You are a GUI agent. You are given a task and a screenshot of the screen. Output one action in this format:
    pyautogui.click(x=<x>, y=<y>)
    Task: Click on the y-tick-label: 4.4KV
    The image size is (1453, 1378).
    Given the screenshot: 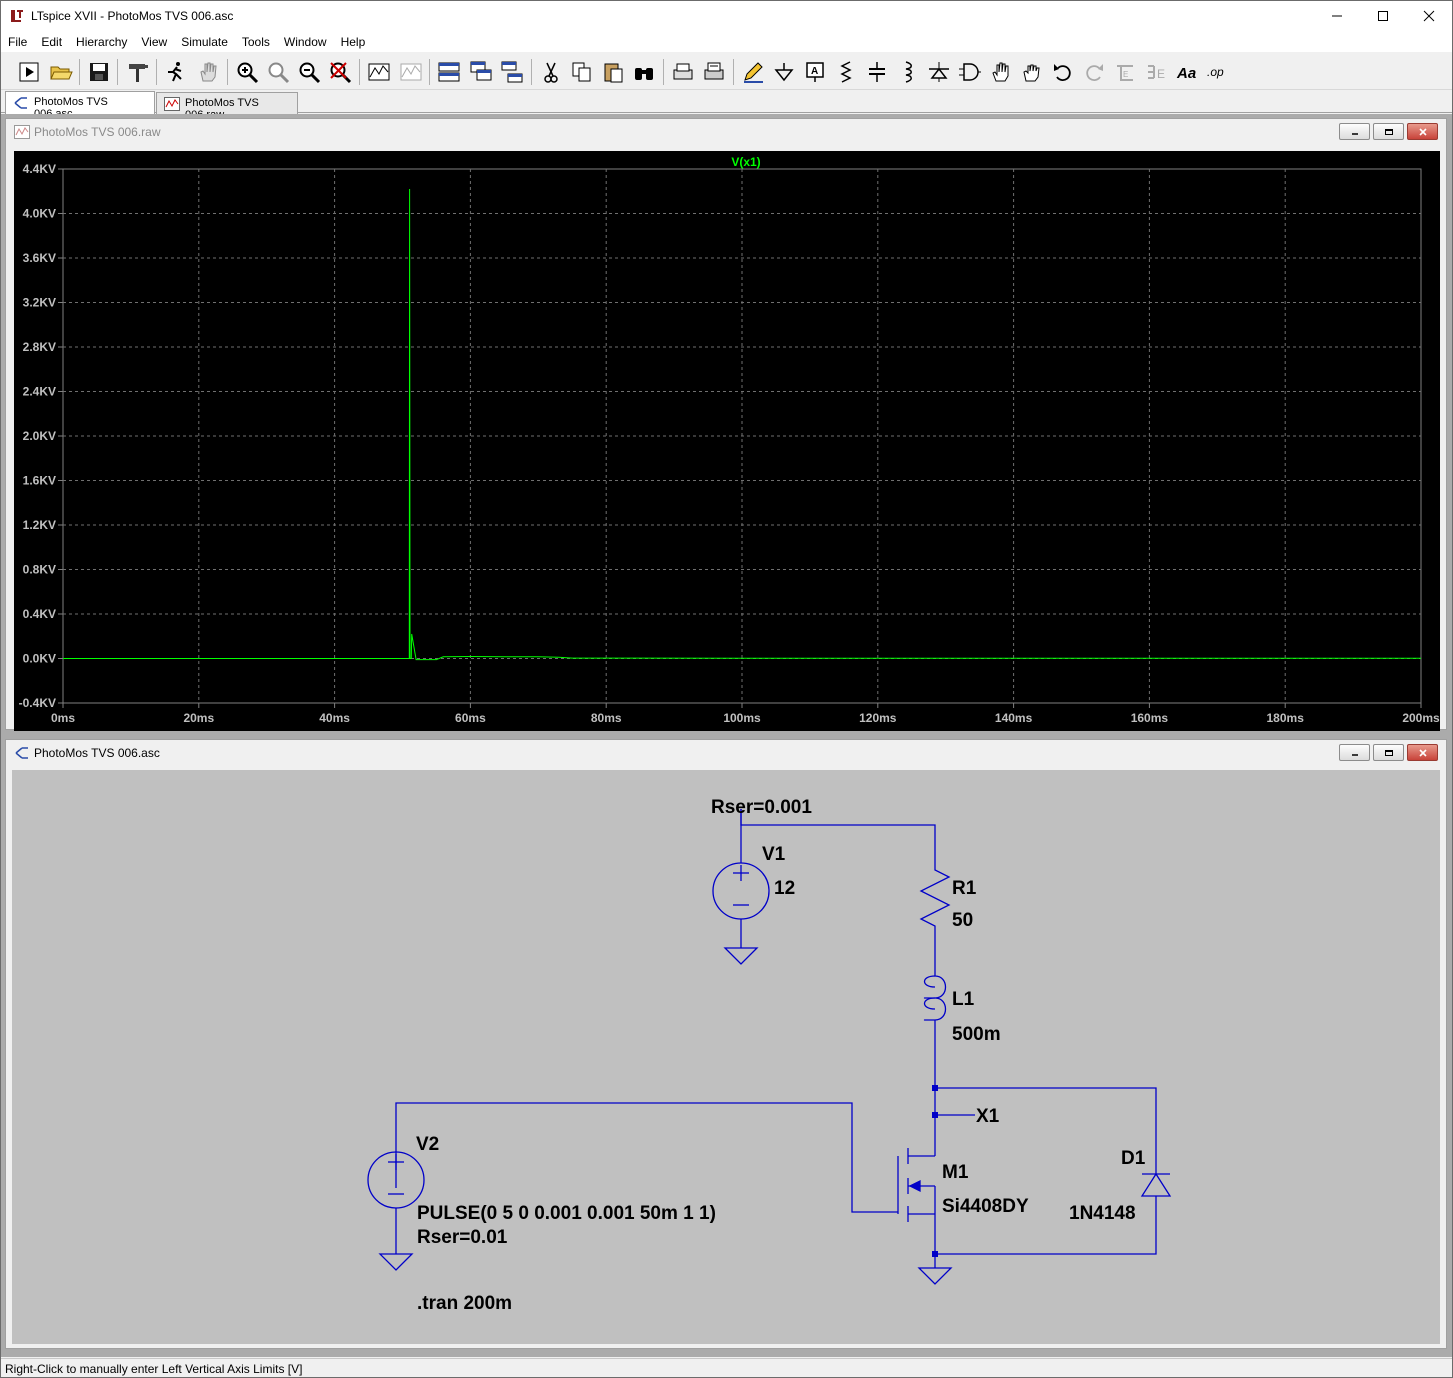 What is the action you would take?
    pyautogui.click(x=39, y=169)
    